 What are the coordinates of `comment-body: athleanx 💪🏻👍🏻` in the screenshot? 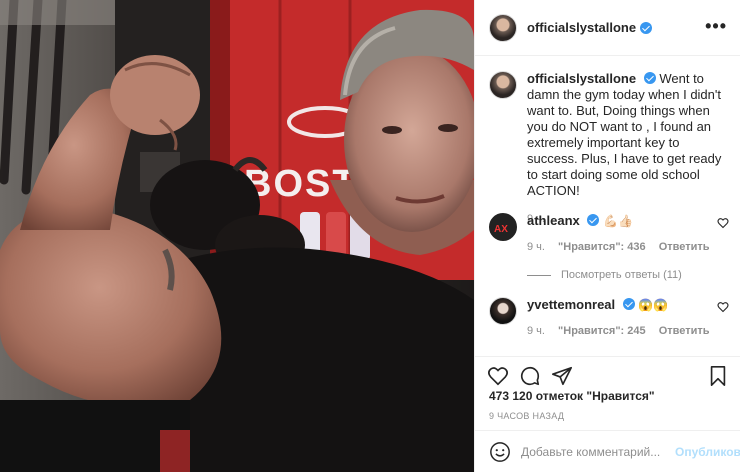 It's located at (628, 221).